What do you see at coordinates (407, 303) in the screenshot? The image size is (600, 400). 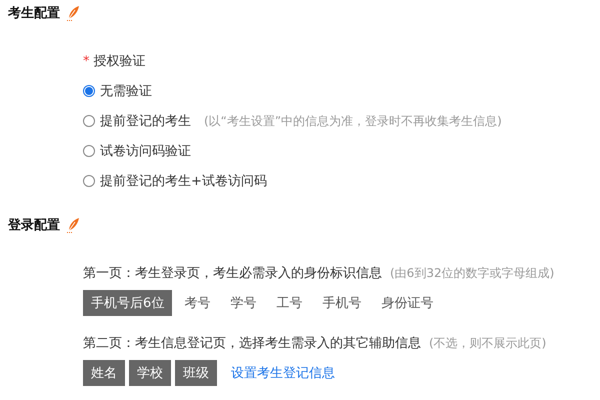 I see `field-tag: 身份证号` at bounding box center [407, 303].